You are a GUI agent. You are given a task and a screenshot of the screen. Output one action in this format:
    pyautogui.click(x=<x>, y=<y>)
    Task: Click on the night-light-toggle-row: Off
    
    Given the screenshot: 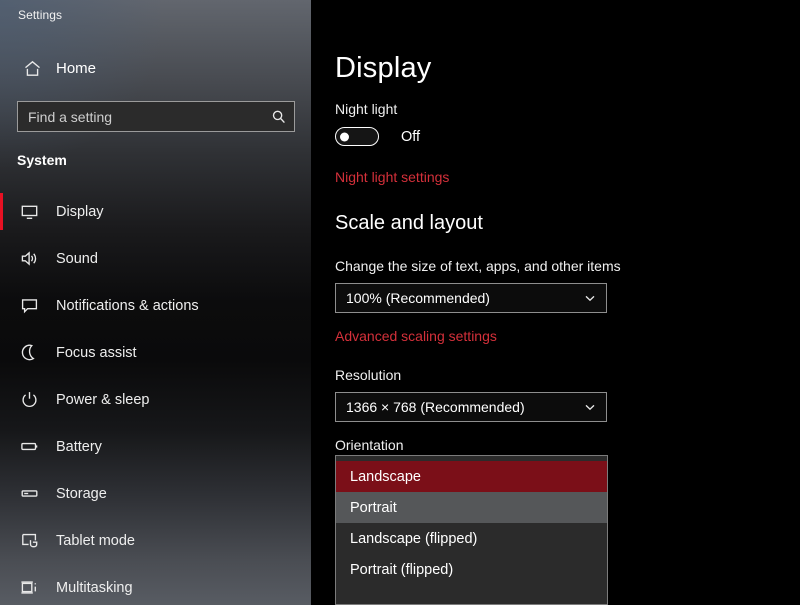 What is the action you would take?
    pyautogui.click(x=377, y=136)
    